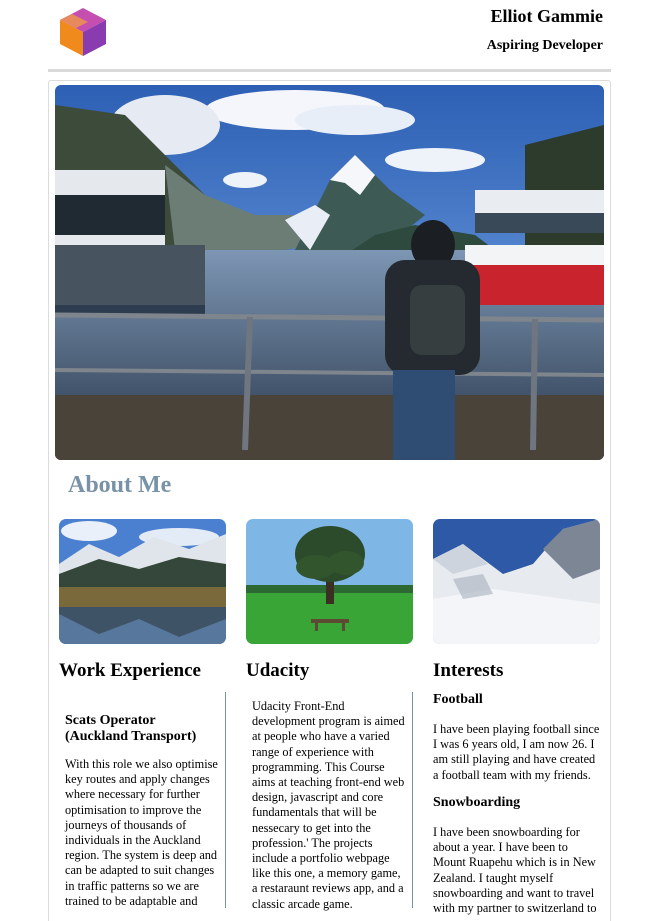 Image resolution: width=654 pixels, height=921 pixels. I want to click on column-divider-left, so click(225, 800).